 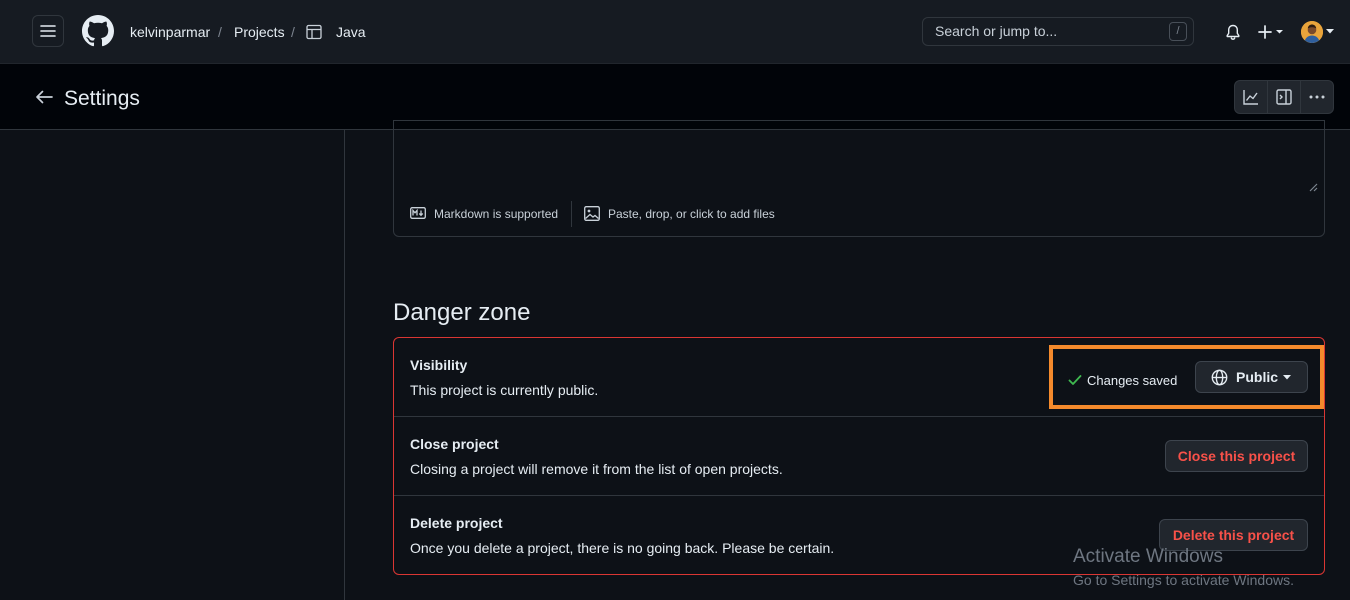 What do you see at coordinates (1178, 31) in the screenshot?
I see `search-shortcut: /` at bounding box center [1178, 31].